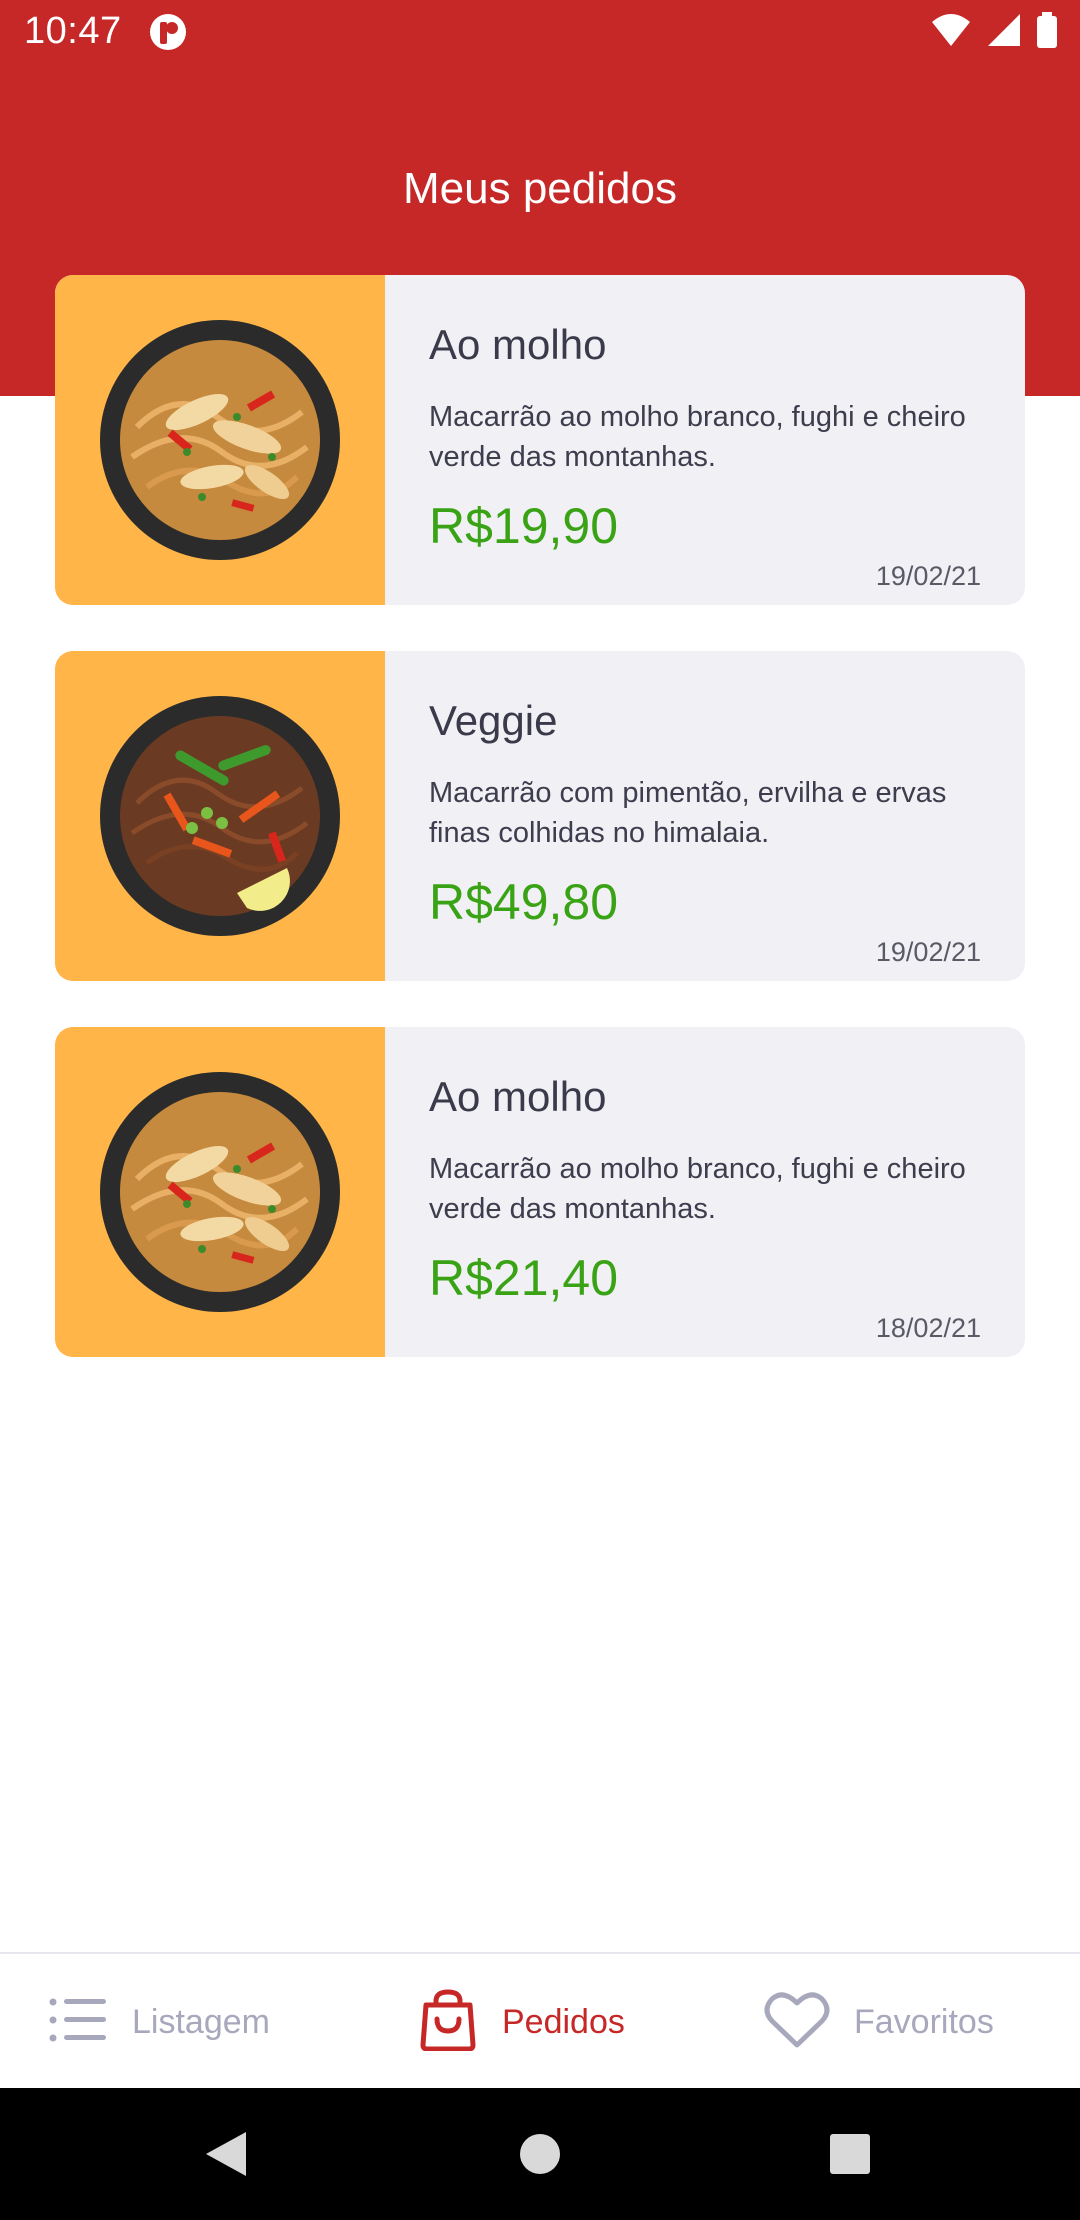  I want to click on app-notification-icon, so click(168, 32).